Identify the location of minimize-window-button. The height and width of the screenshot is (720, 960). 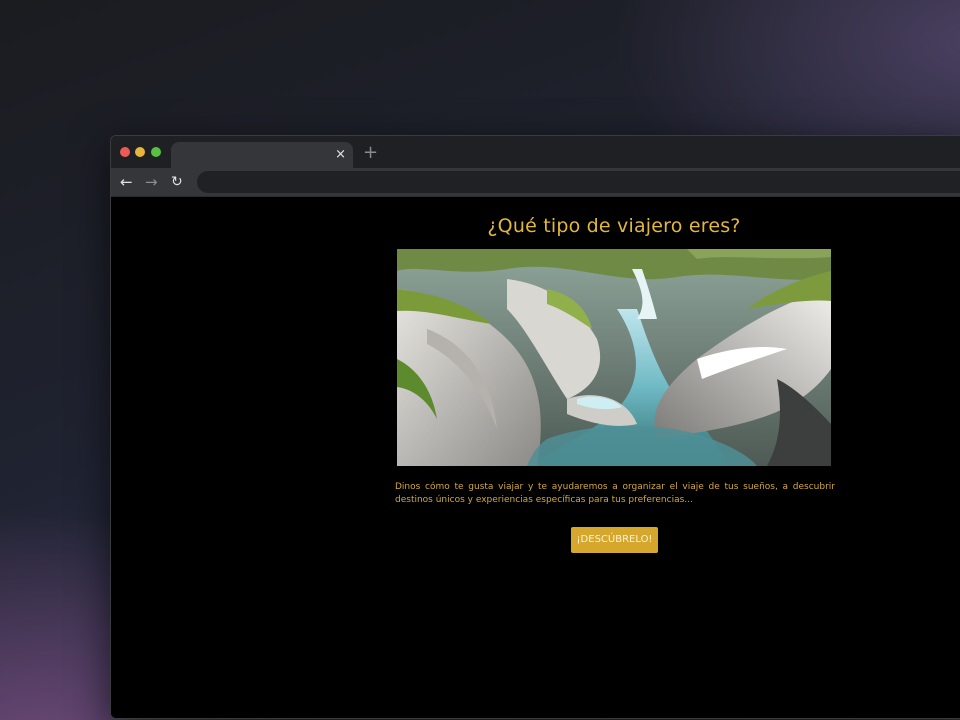
(140, 152).